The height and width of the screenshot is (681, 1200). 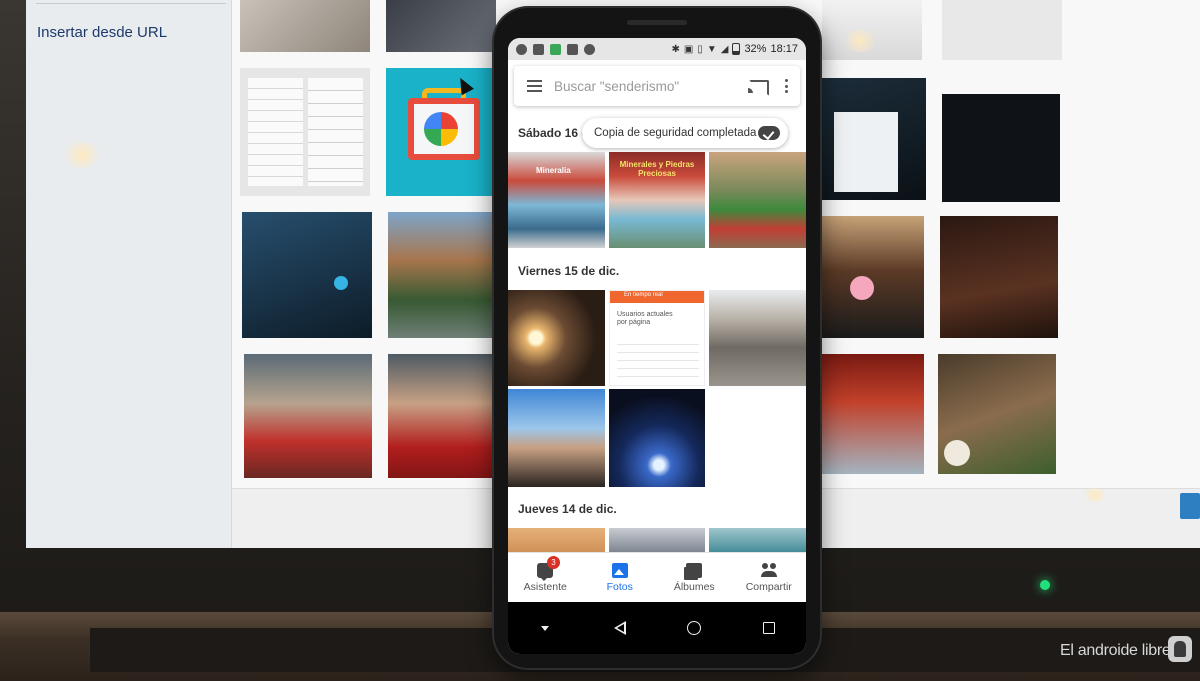 What do you see at coordinates (1190, 506) in the screenshot?
I see `background-button` at bounding box center [1190, 506].